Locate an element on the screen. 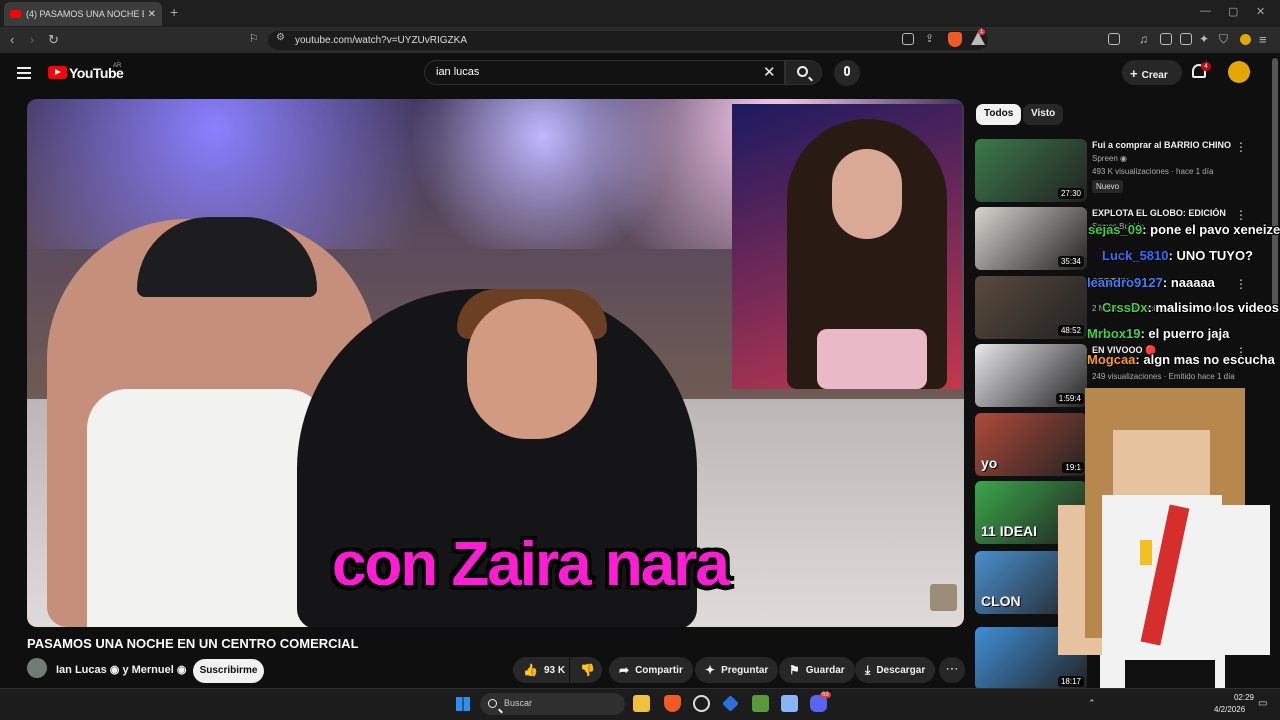 The width and height of the screenshot is (1280, 720). chat-message: sejas_09: pone el pavo xeneize is located at coordinates (1184, 229).